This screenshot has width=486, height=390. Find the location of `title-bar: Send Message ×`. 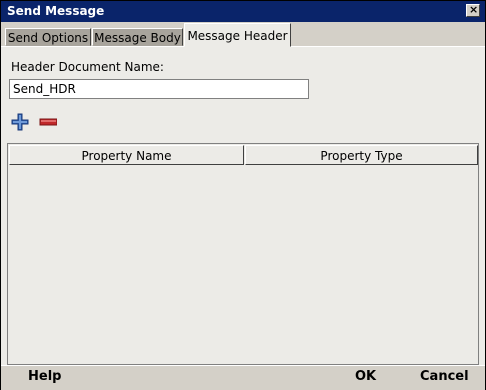

title-bar: Send Message × is located at coordinates (243, 11).